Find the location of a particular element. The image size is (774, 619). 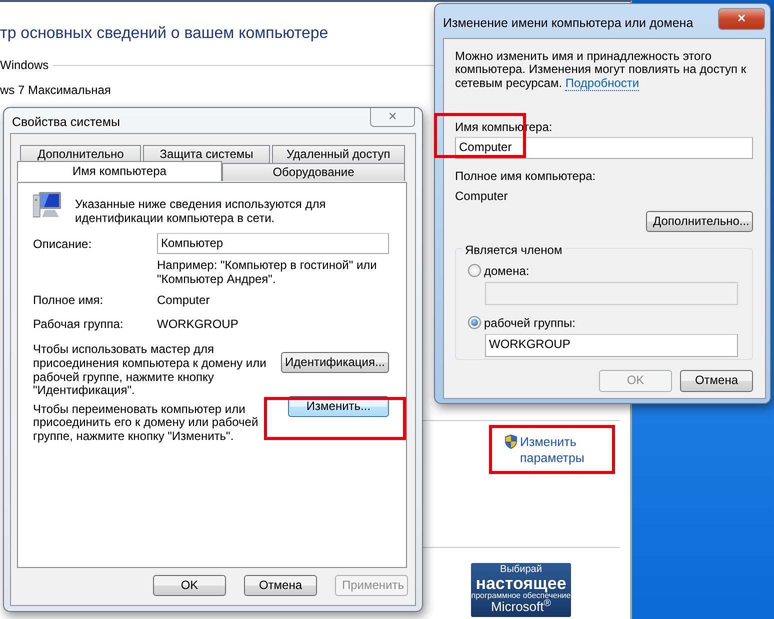

description-text: Можно изменить имя и принадлежность этого компьютера. Изменения могут повлиять на доступ к сетевым ресурсам. Подробности is located at coordinates (601, 70).